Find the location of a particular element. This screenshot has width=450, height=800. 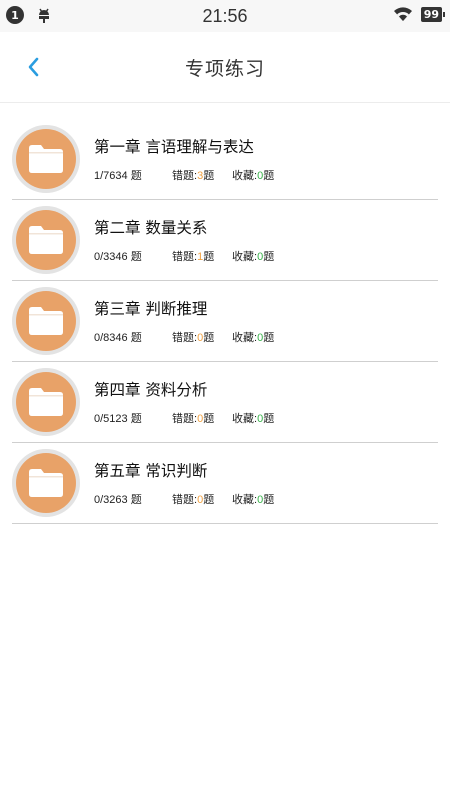

status-bar: 1 21:56 99 is located at coordinates (225, 16).